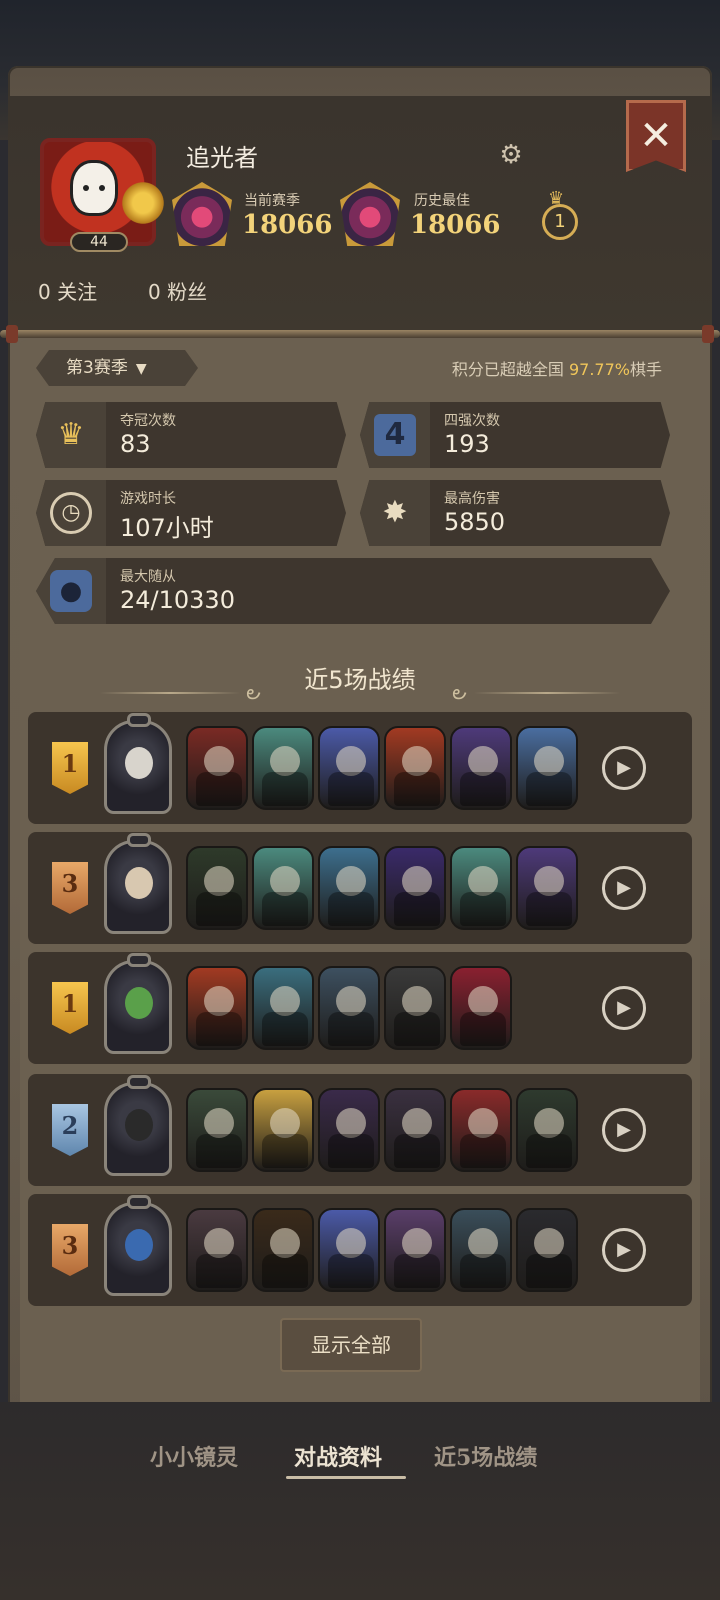  What do you see at coordinates (360, 334) in the screenshot?
I see `divider-rod` at bounding box center [360, 334].